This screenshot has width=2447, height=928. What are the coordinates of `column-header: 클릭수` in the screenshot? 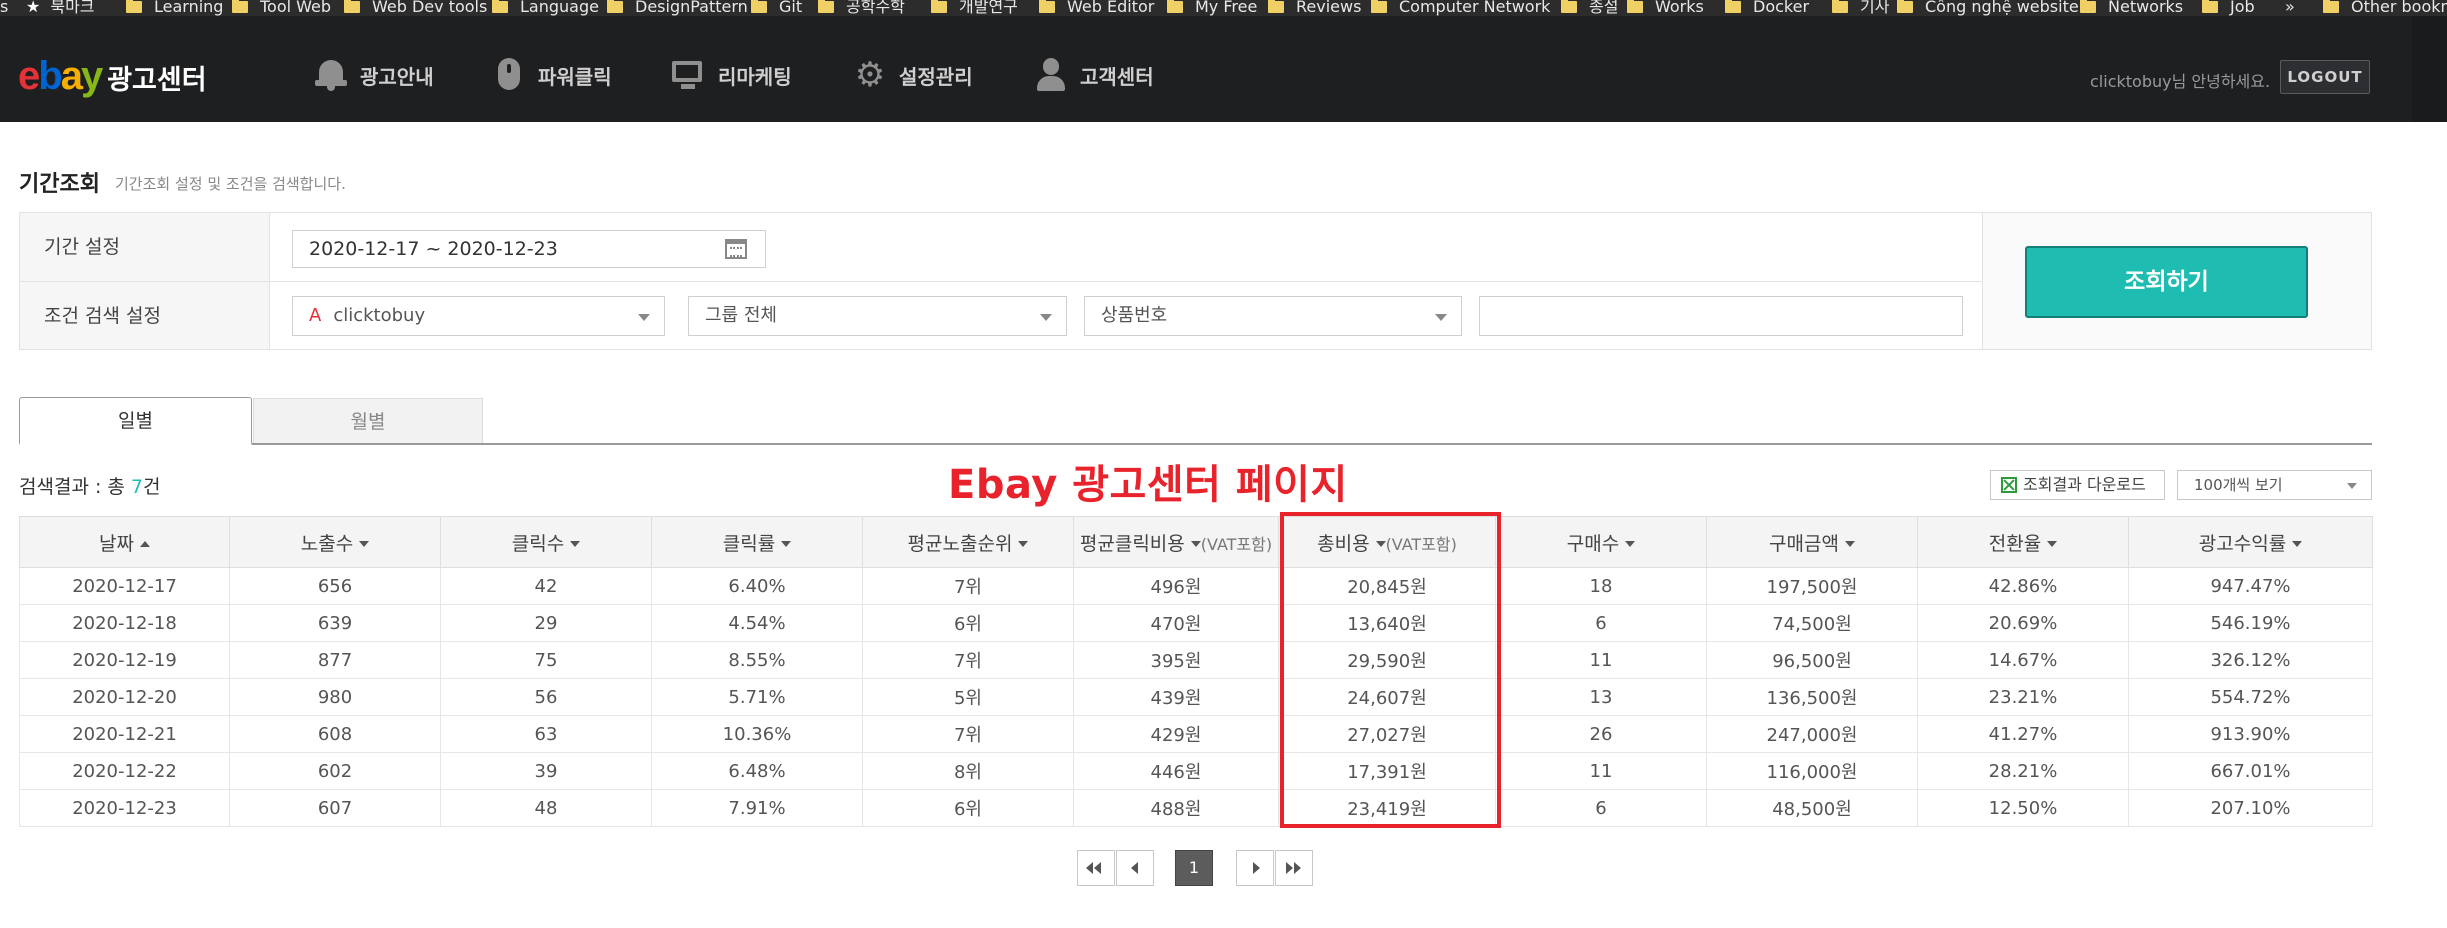 It's located at (546, 542).